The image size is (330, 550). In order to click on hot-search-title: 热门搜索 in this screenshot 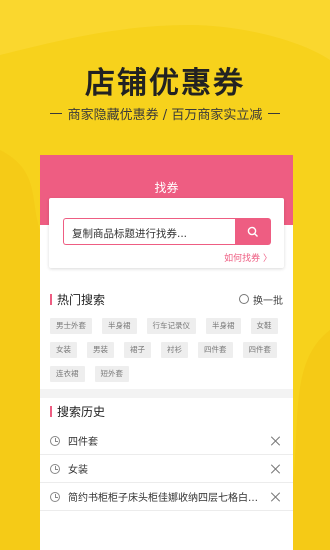, I will do `click(77, 299)`.